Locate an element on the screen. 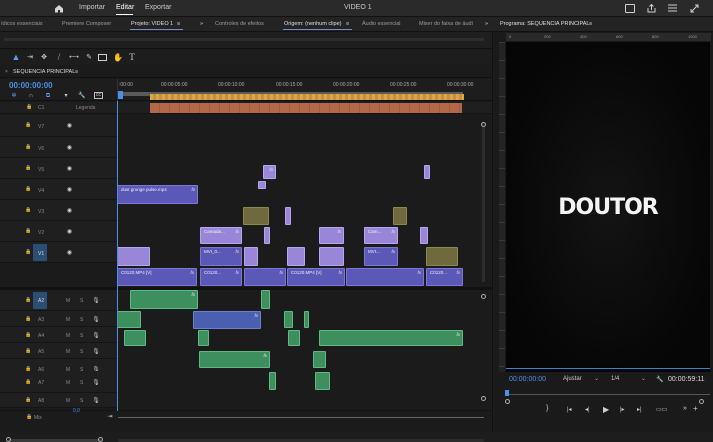 The width and height of the screenshot is (713, 442). clip-v6-b is located at coordinates (427, 172).